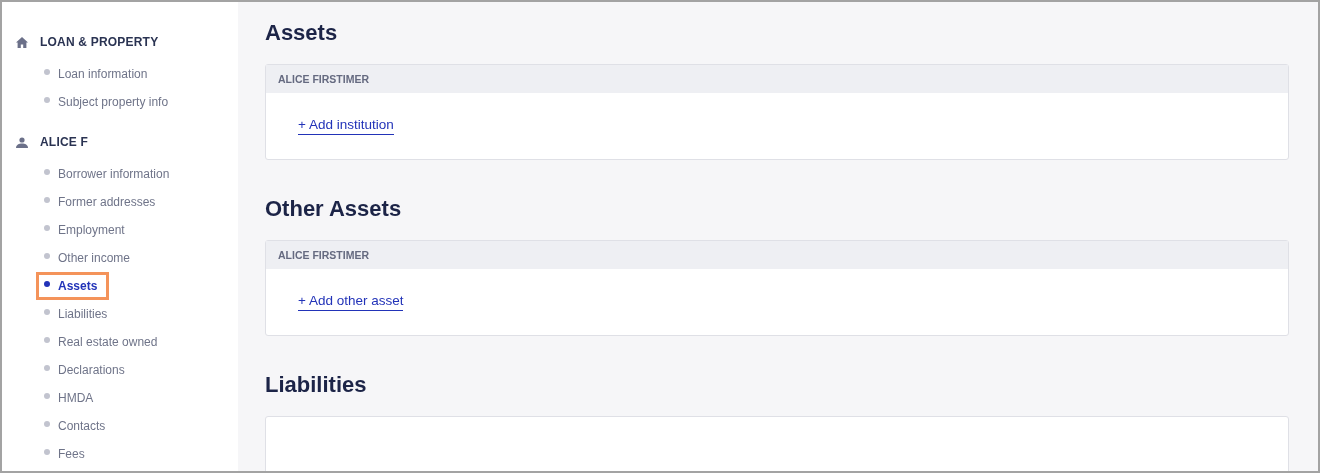  I want to click on sidebar-item: Borrower information, so click(110, 174).